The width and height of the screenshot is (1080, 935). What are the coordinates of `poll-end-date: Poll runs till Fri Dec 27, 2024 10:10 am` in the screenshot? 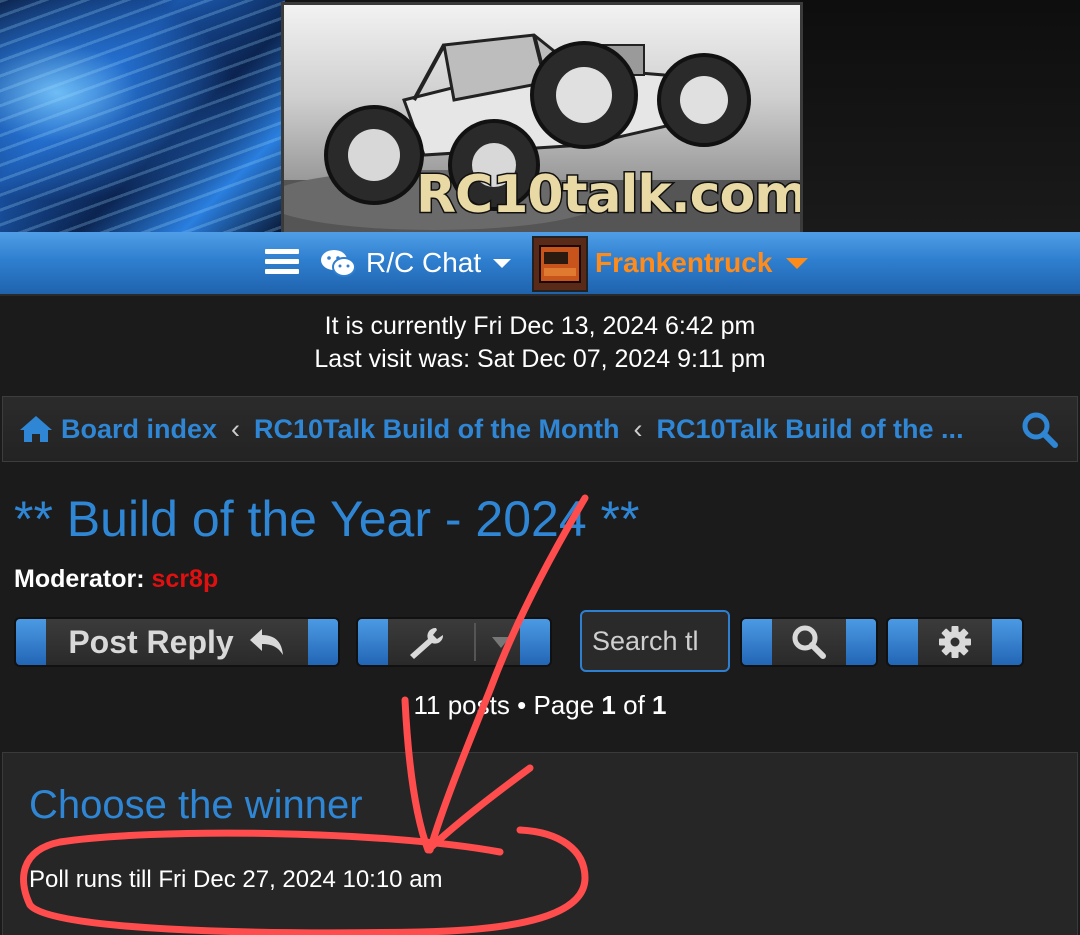 It's located at (236, 879).